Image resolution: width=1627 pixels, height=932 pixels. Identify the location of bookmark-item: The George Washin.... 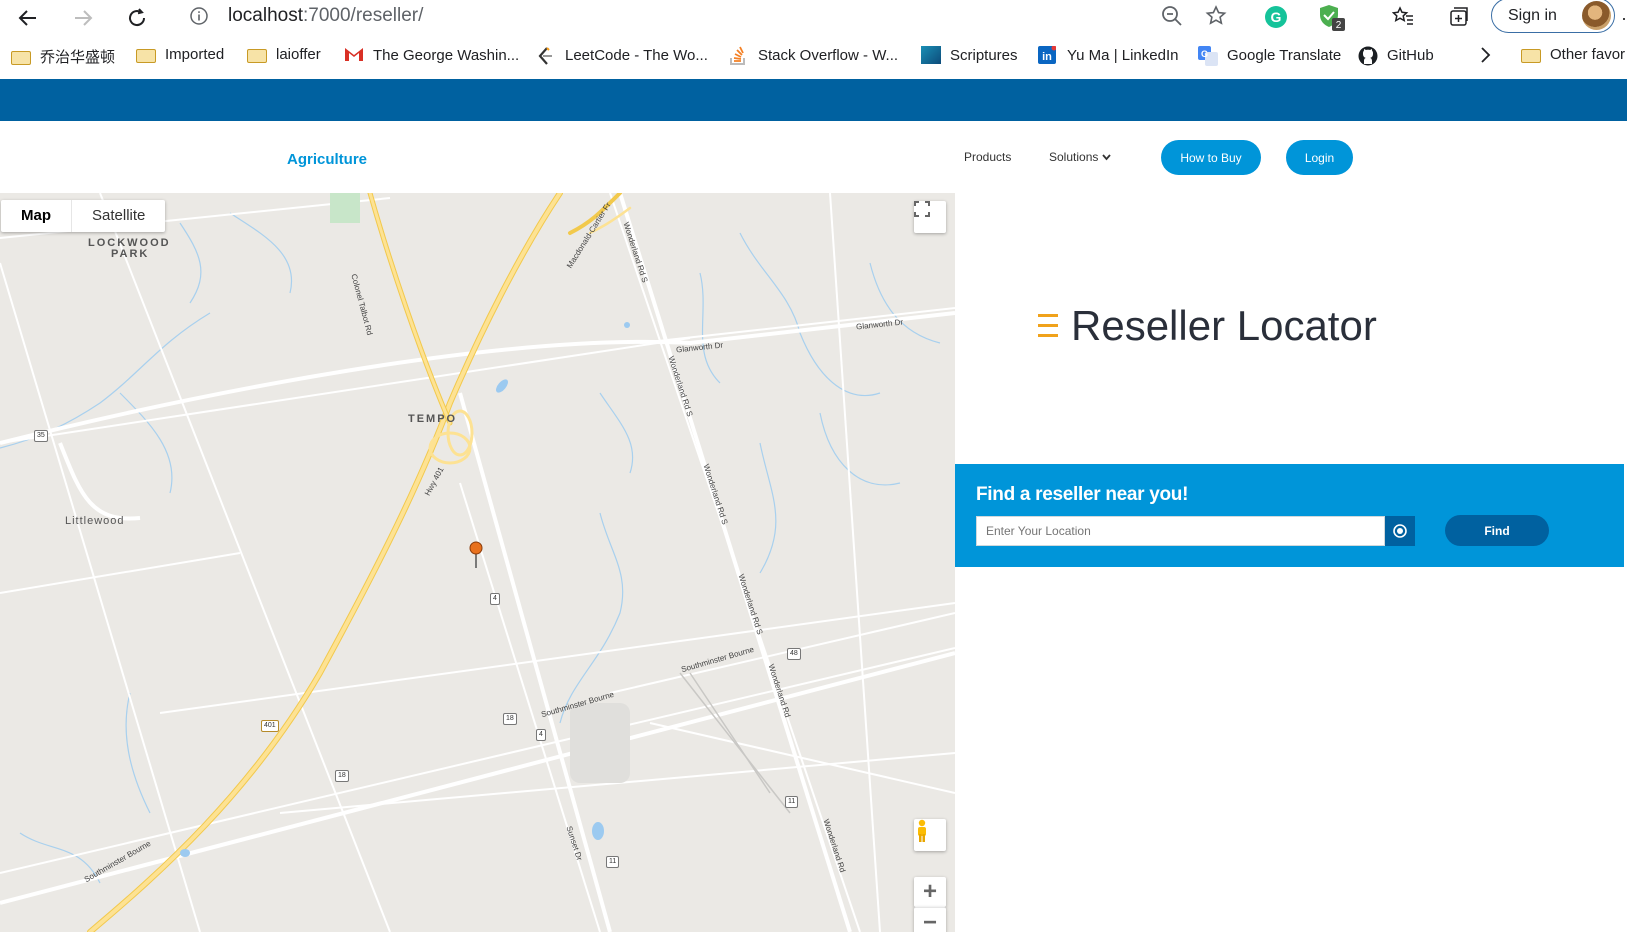
(431, 55).